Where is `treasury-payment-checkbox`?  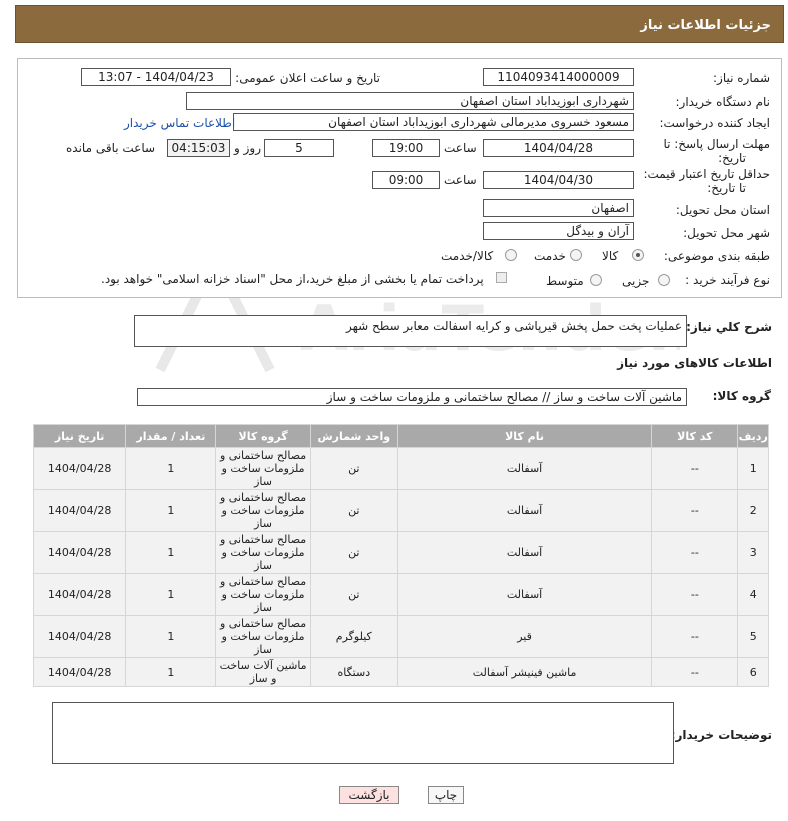 treasury-payment-checkbox is located at coordinates (501, 277).